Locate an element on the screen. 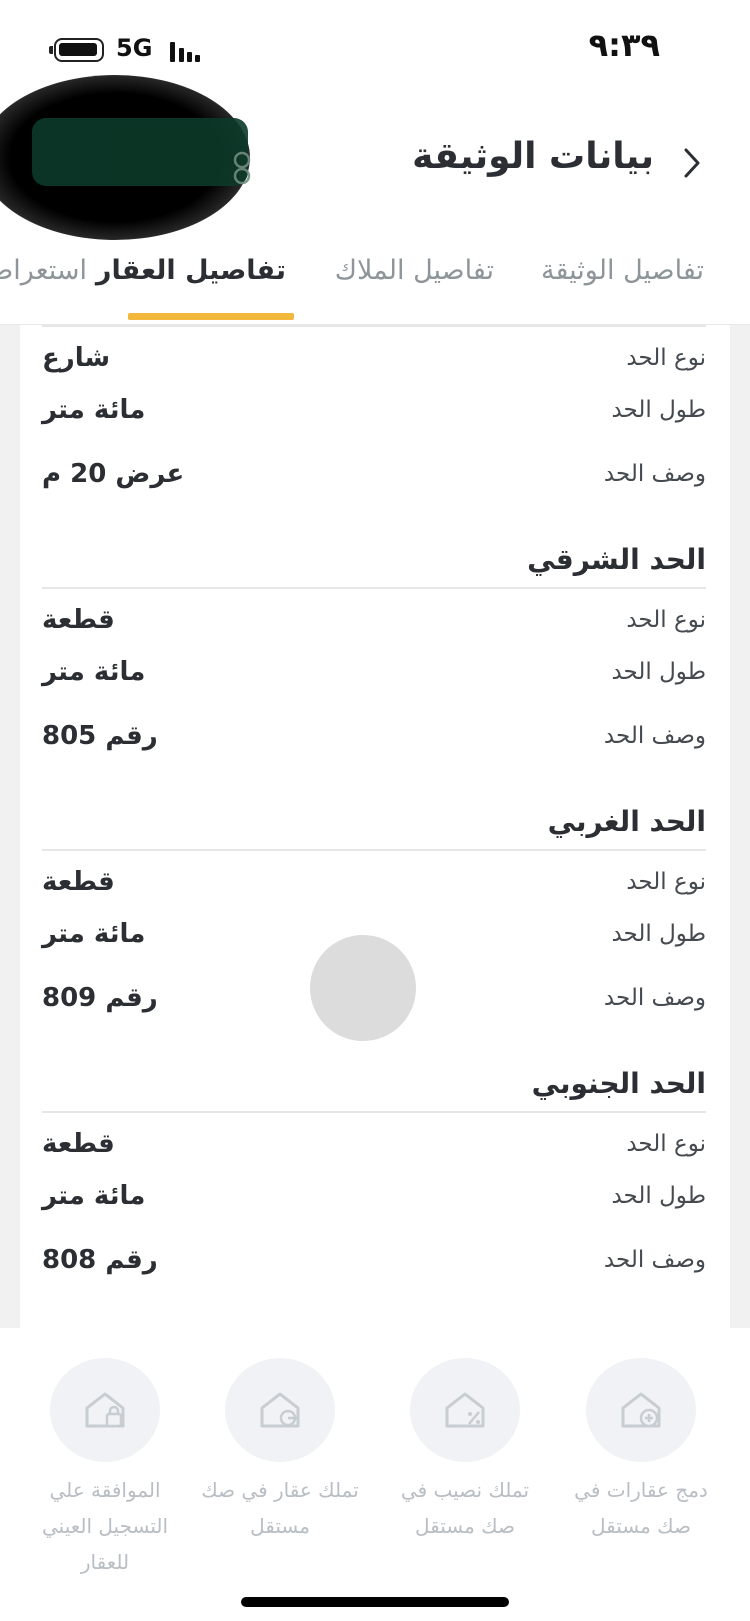  home-key-icon is located at coordinates (280, 1410).